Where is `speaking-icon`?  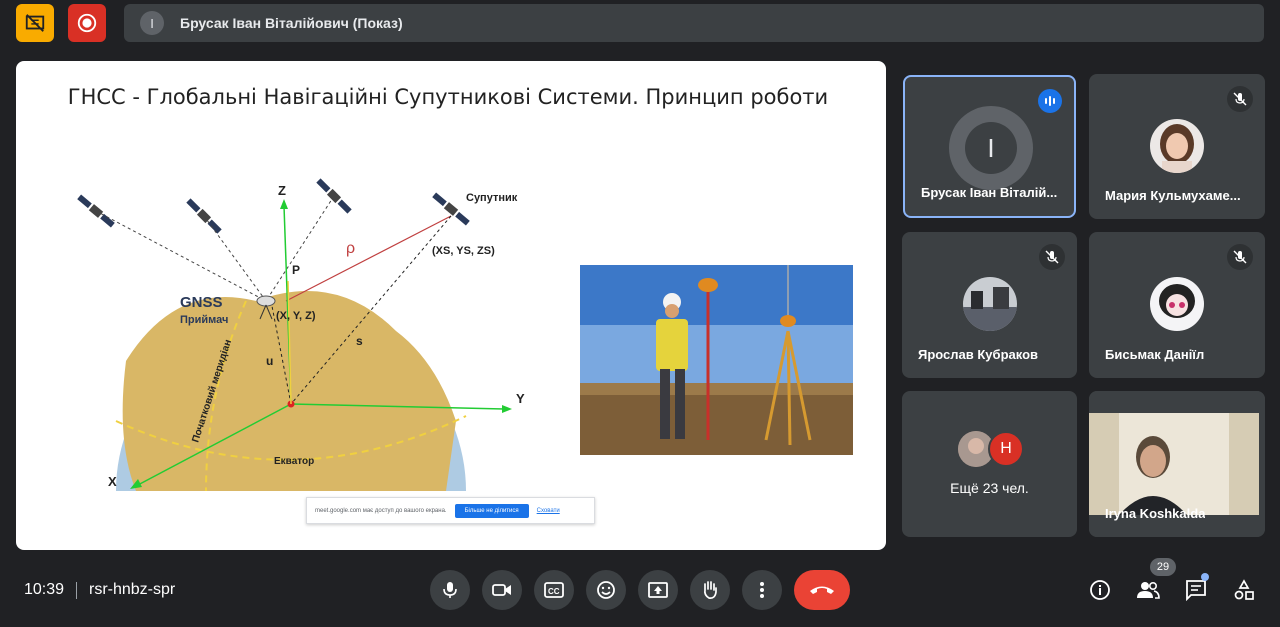
speaking-icon is located at coordinates (1050, 101).